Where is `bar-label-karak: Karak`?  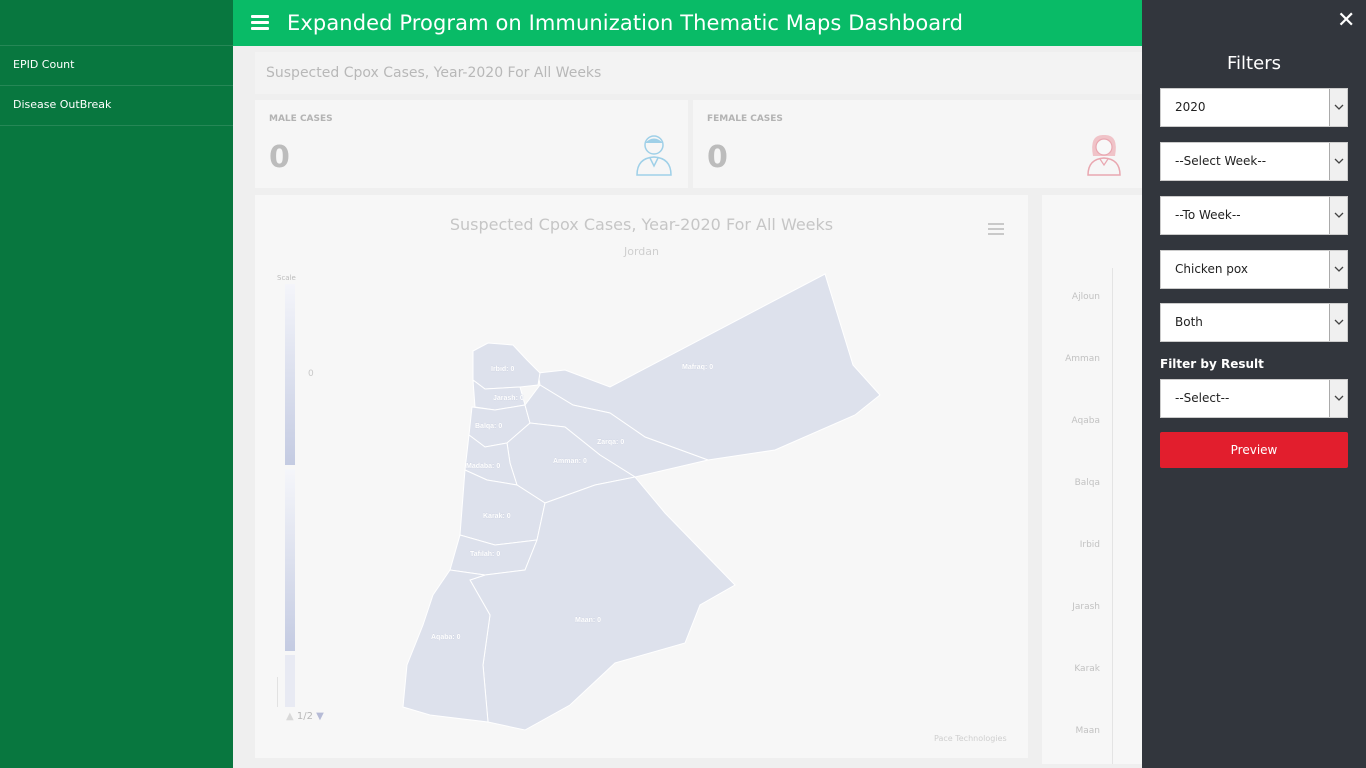
bar-label-karak: Karak is located at coordinates (1087, 669).